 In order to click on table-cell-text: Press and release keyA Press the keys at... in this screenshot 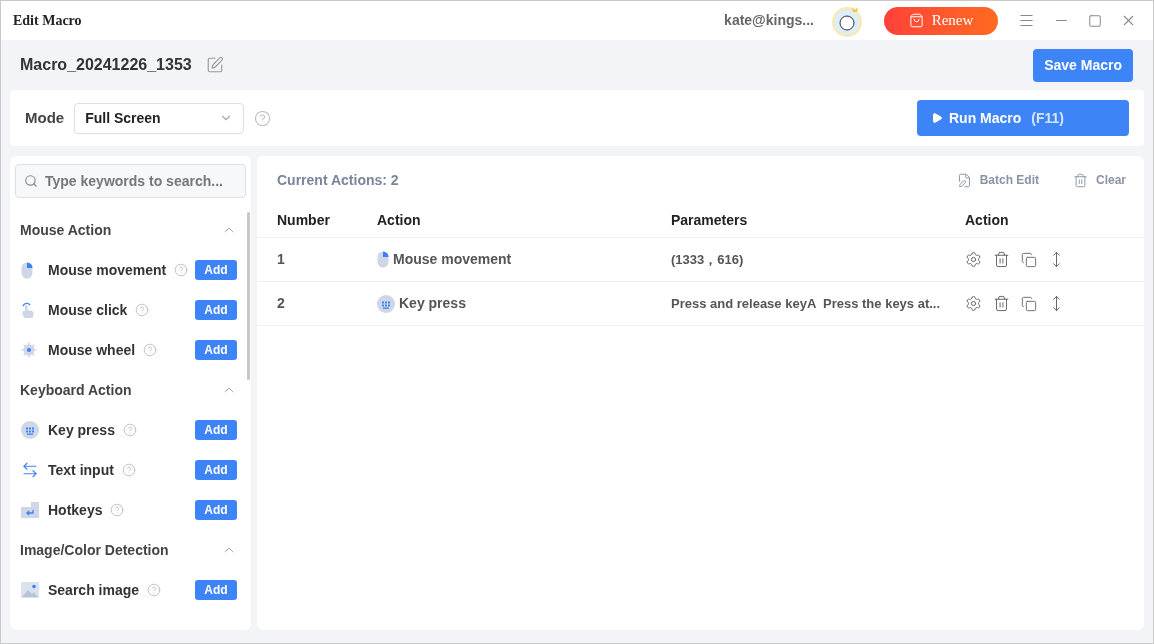, I will do `click(806, 303)`.